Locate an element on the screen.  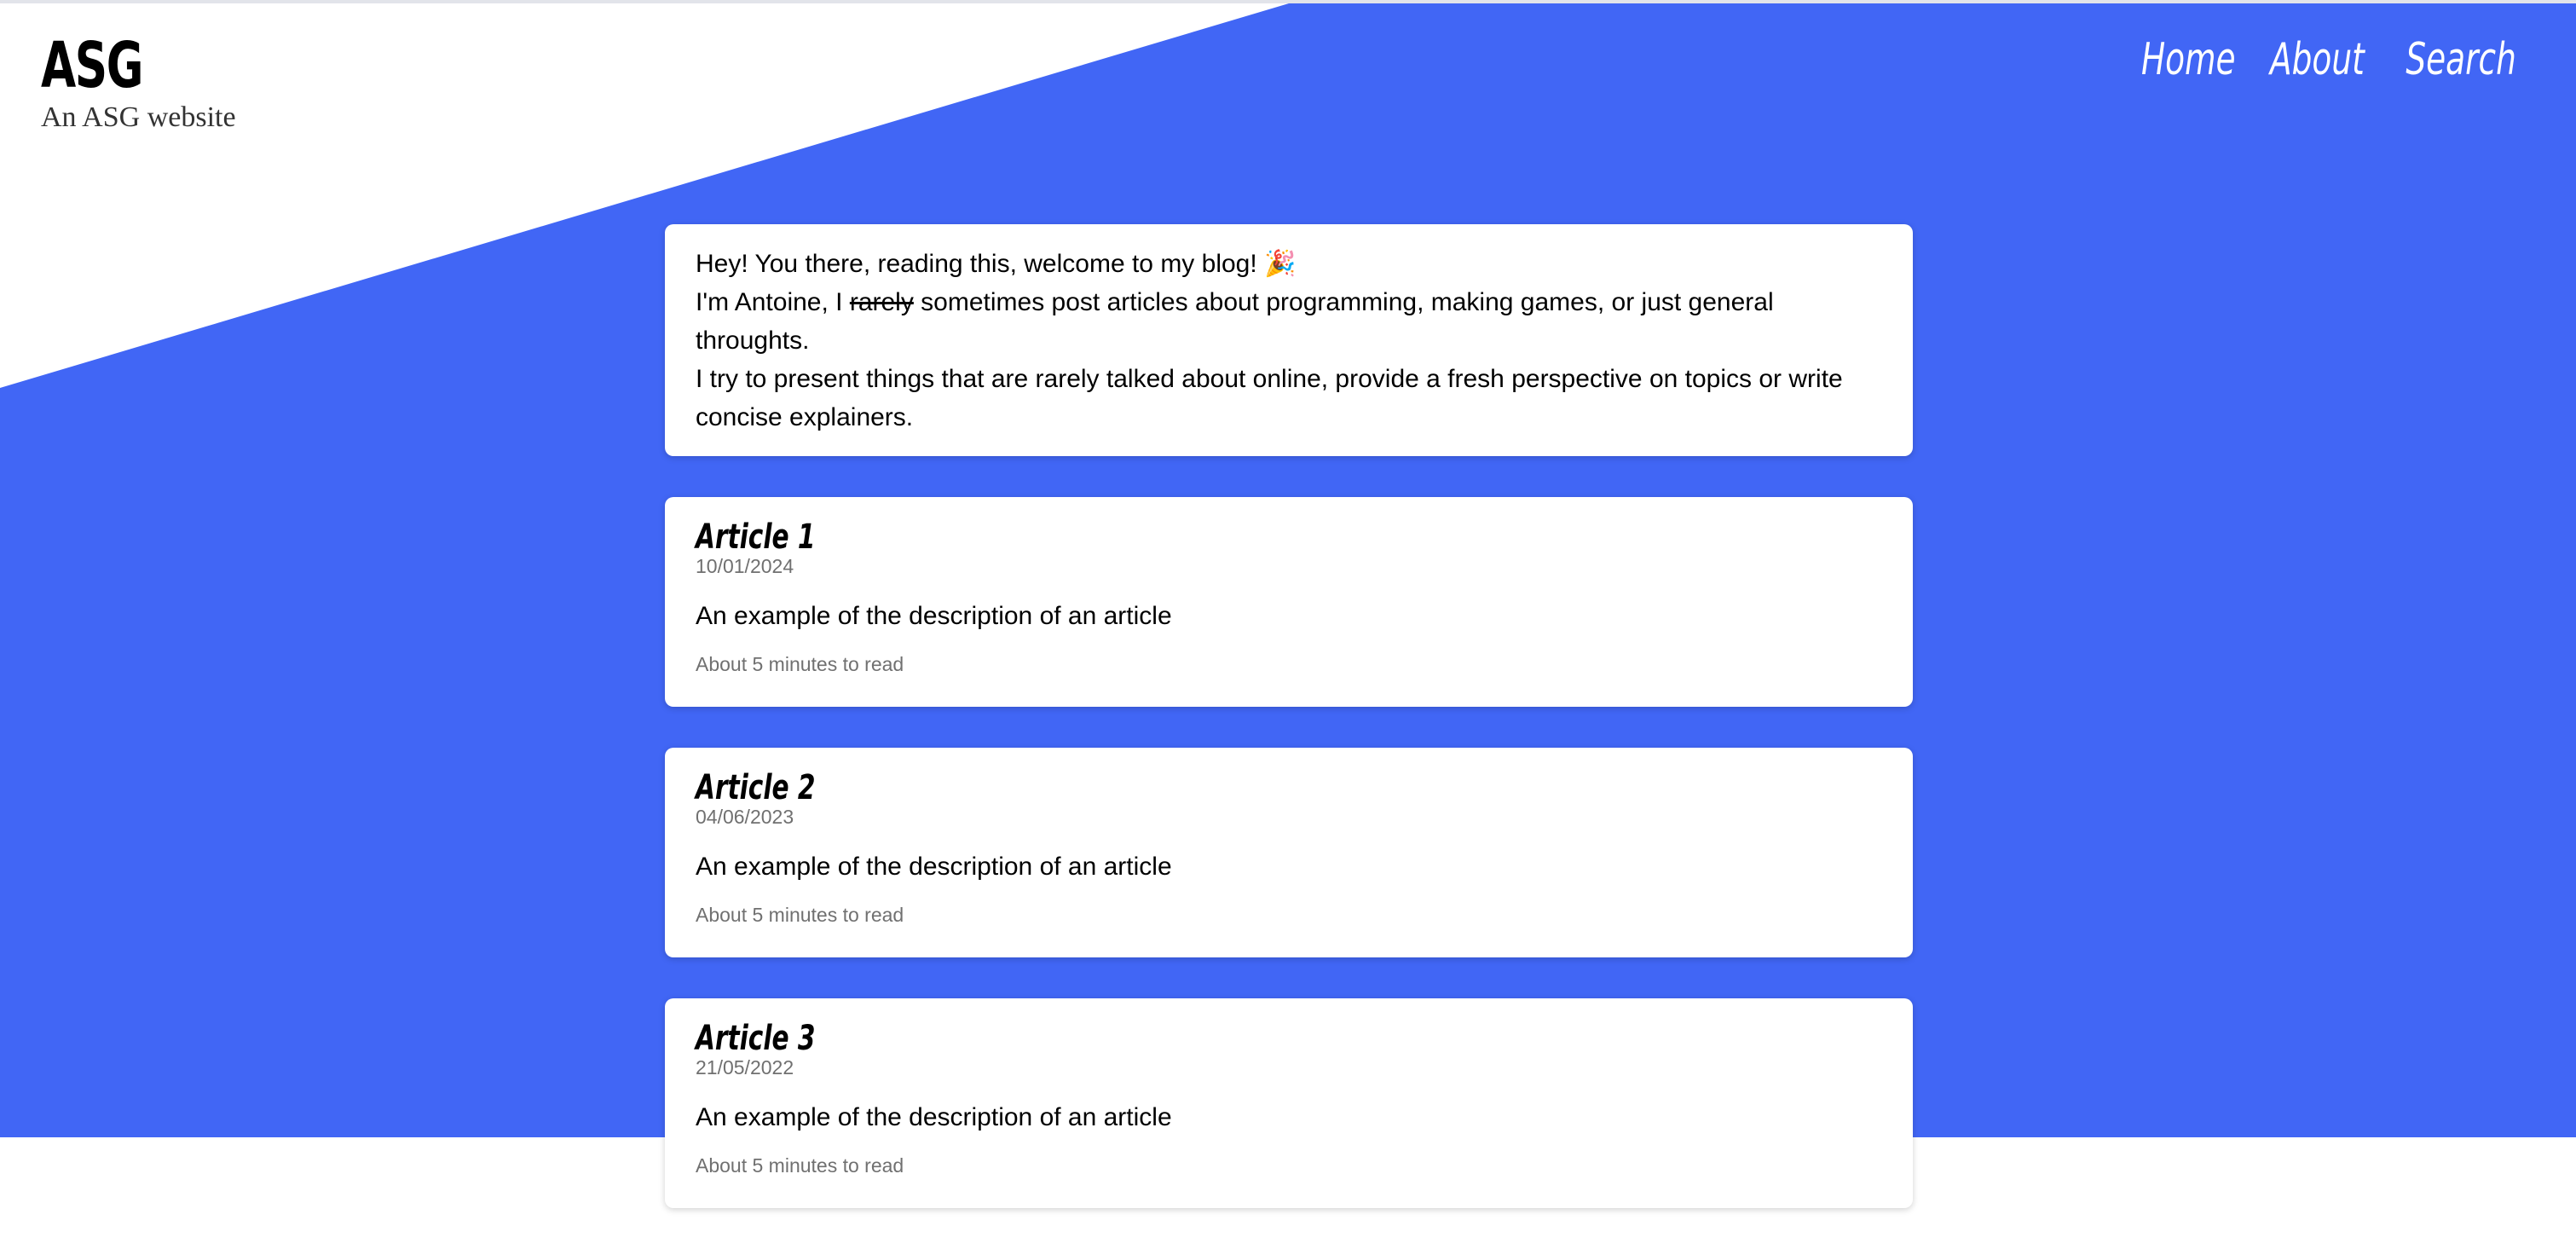
article-title: Article 3 is located at coordinates (1135, 1038).